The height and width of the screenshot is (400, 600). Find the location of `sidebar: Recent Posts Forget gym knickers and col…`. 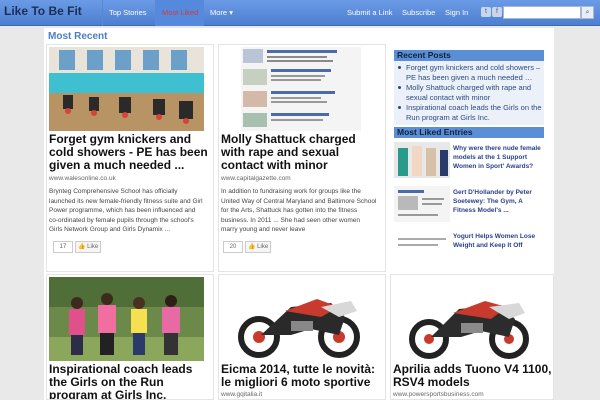

sidebar: Recent Posts Forget gym knickers and col… is located at coordinates (469, 160).